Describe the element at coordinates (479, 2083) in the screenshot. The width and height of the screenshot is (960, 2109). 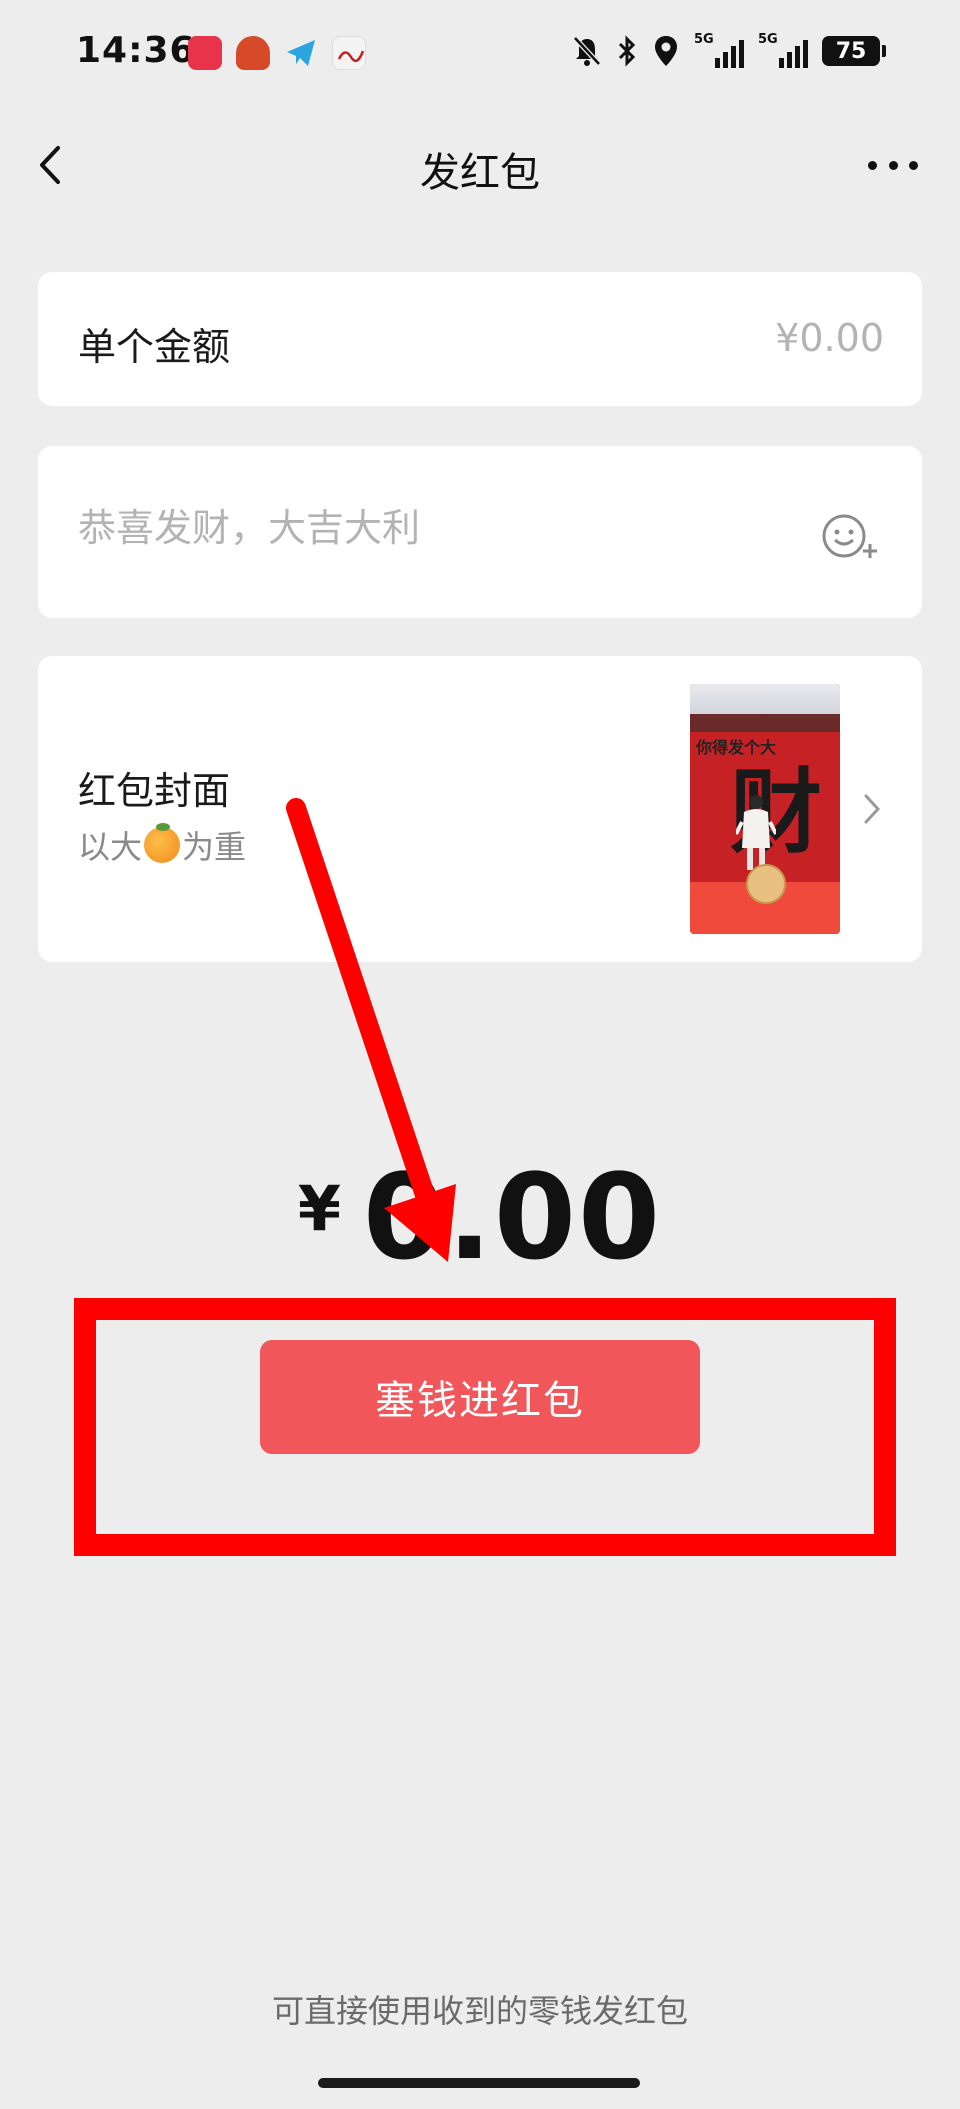
I see `home-indicator` at that location.